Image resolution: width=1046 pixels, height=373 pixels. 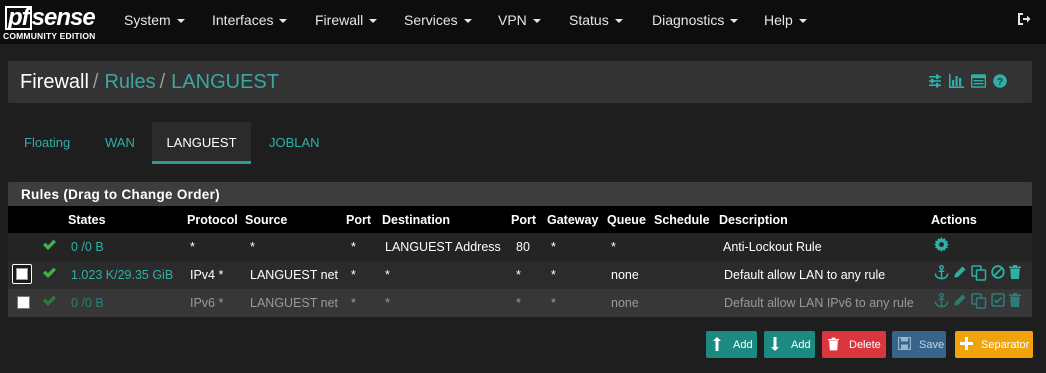 What do you see at coordinates (520, 194) in the screenshot?
I see `panel-heading: Rules (Drag to Change Order)` at bounding box center [520, 194].